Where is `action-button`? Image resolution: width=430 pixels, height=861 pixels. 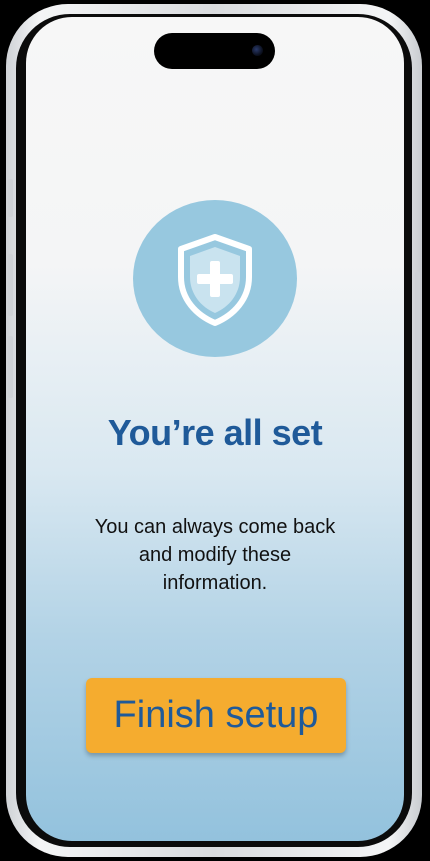 action-button is located at coordinates (10, 198).